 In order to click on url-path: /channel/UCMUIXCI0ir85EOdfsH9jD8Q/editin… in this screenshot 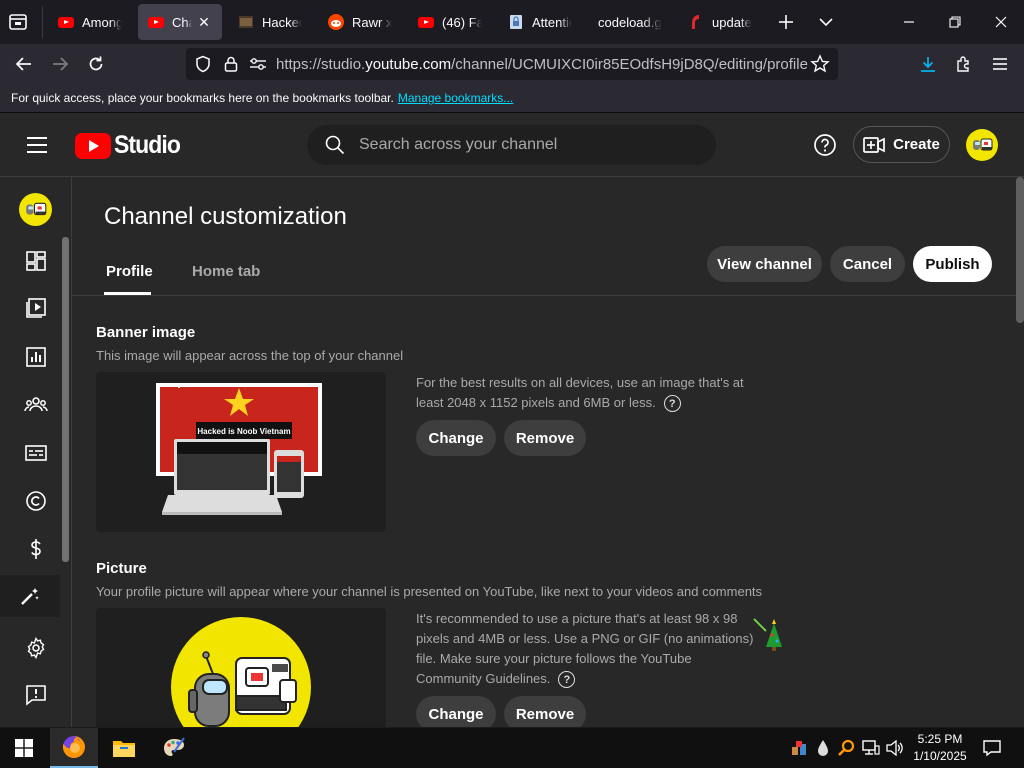, I will do `click(629, 64)`.